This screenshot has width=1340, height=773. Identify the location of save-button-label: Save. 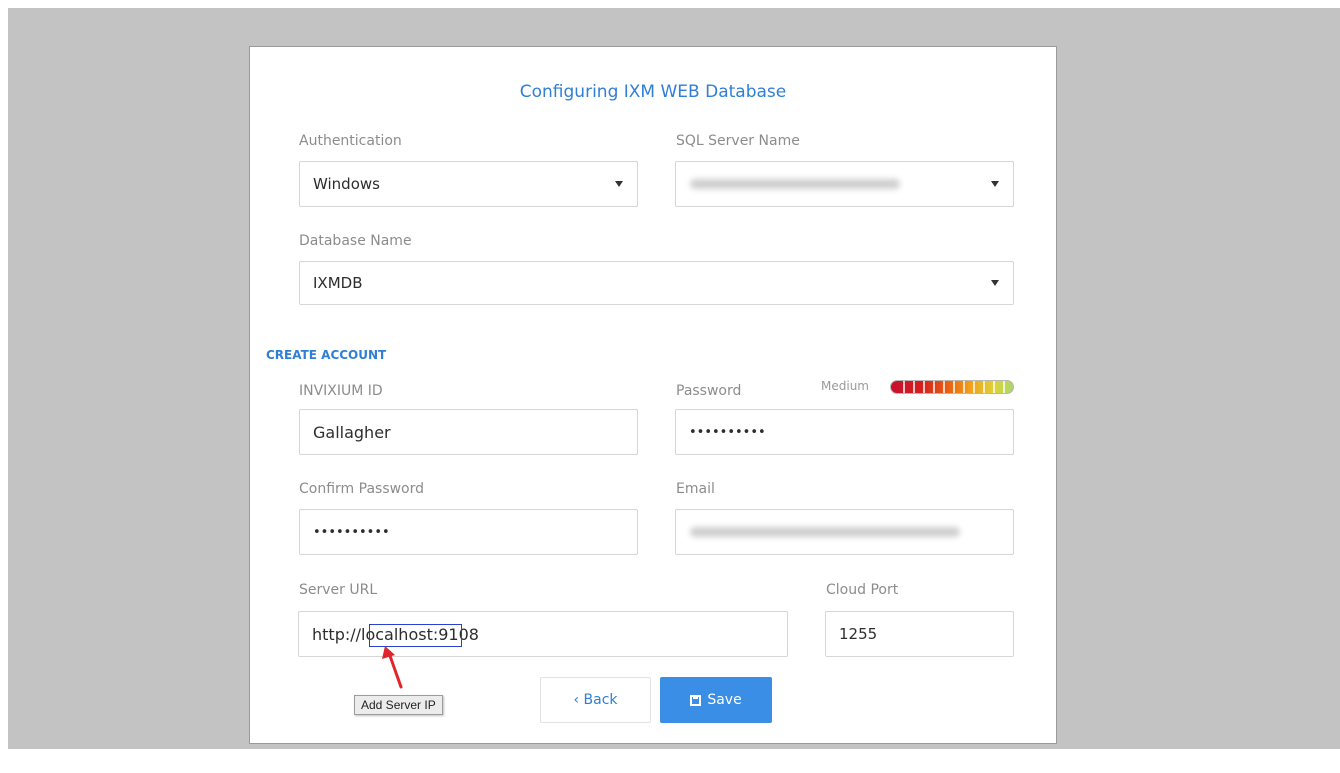
(724, 700).